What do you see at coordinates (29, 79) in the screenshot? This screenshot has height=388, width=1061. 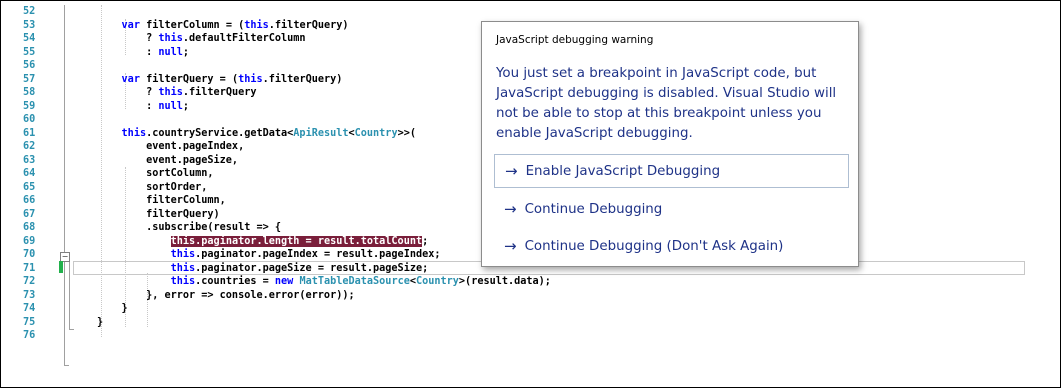 I see `line-number: 57` at bounding box center [29, 79].